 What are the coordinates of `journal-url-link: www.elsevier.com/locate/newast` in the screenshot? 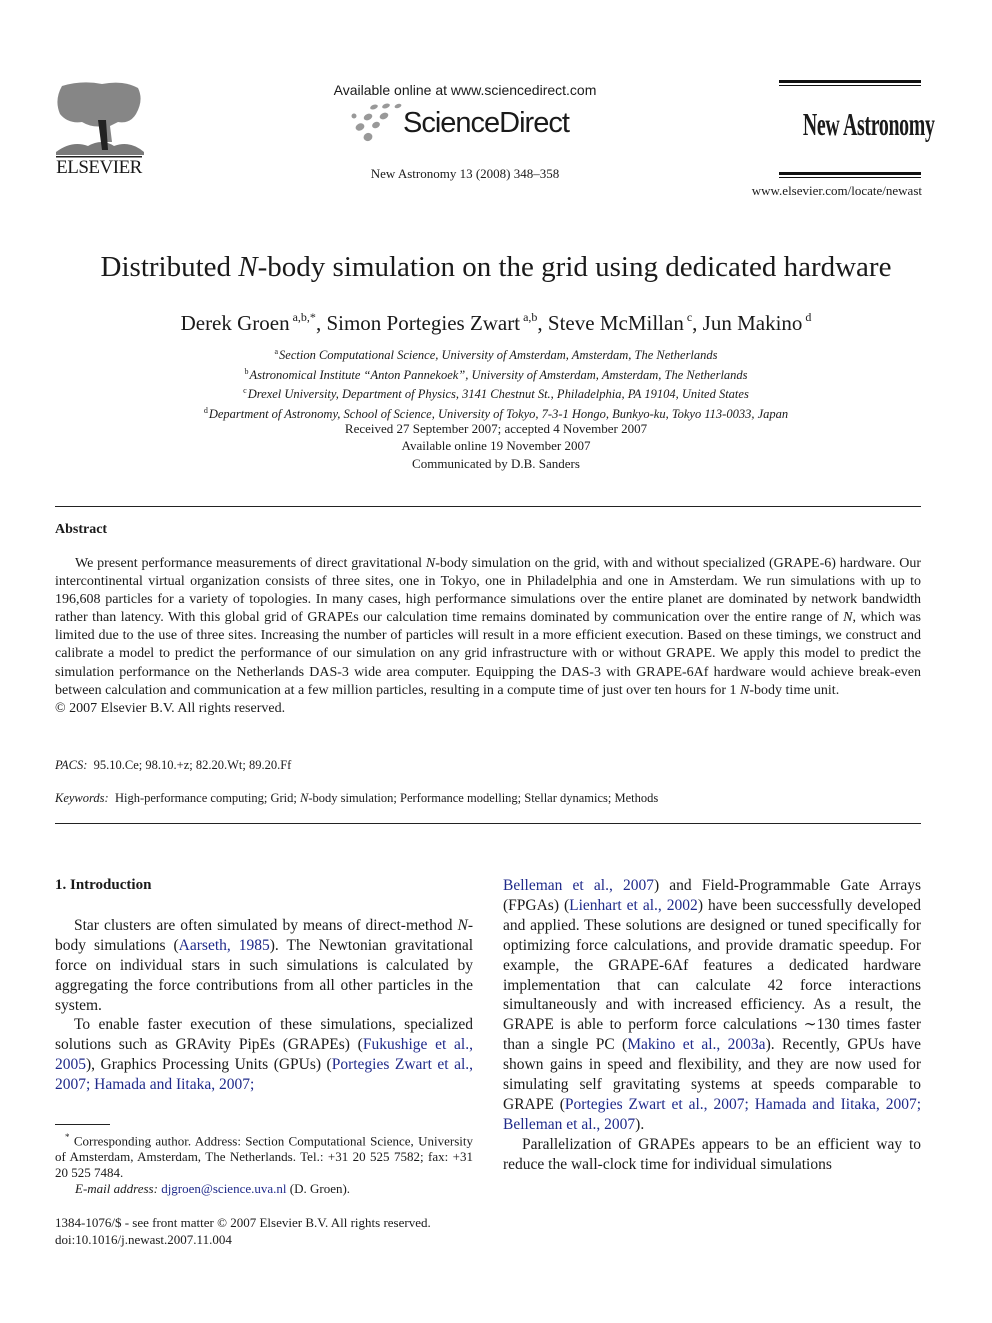 It's located at (811, 191).